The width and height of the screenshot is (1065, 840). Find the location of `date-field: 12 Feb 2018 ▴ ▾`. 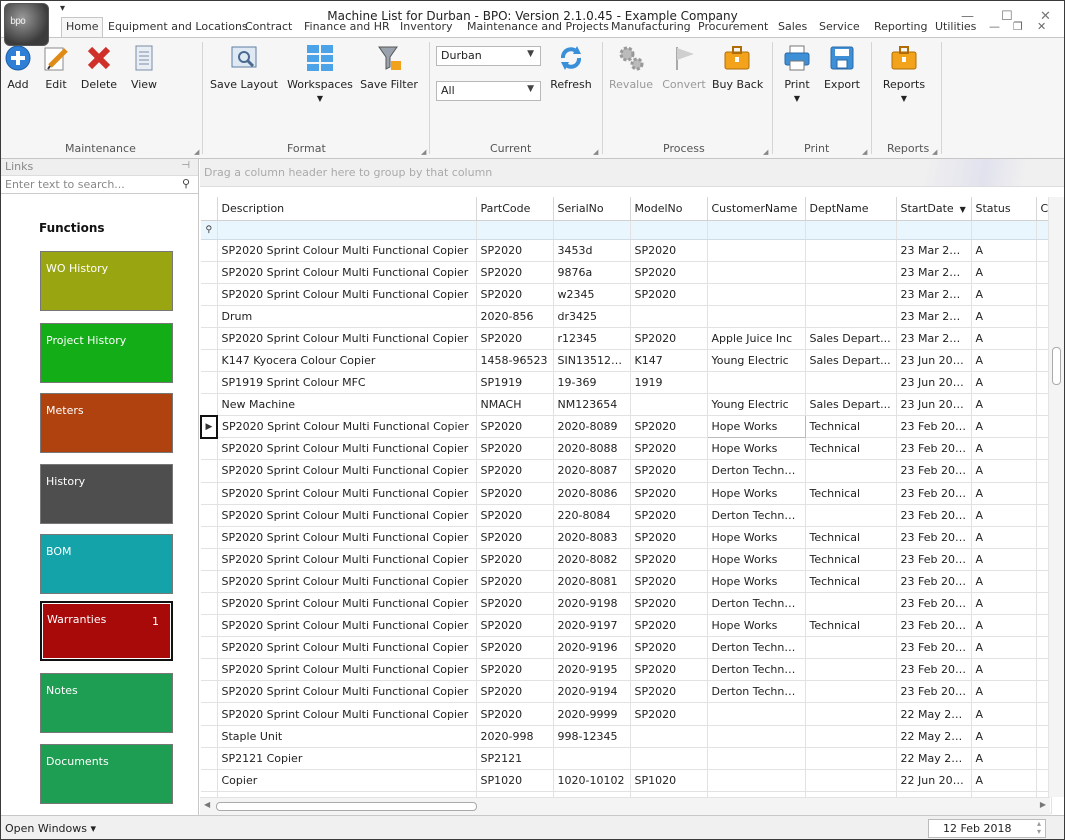

date-field: 12 Feb 2018 ▴ ▾ is located at coordinates (987, 828).